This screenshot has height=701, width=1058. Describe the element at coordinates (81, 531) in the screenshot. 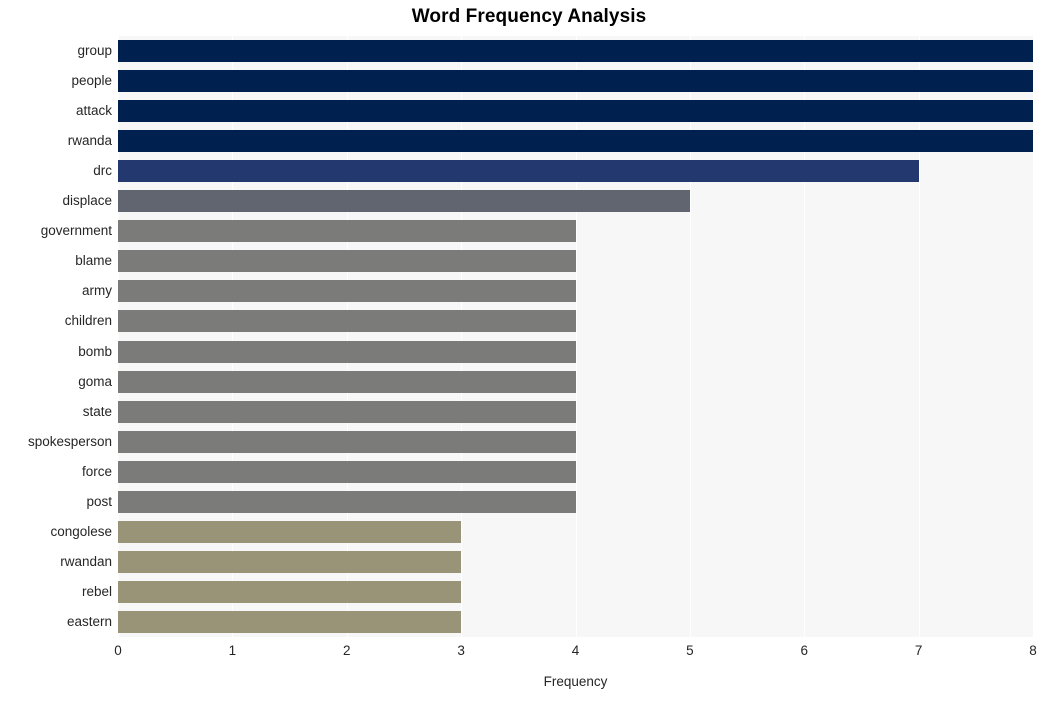

I see `y-axis-tick-label: congolese` at that location.